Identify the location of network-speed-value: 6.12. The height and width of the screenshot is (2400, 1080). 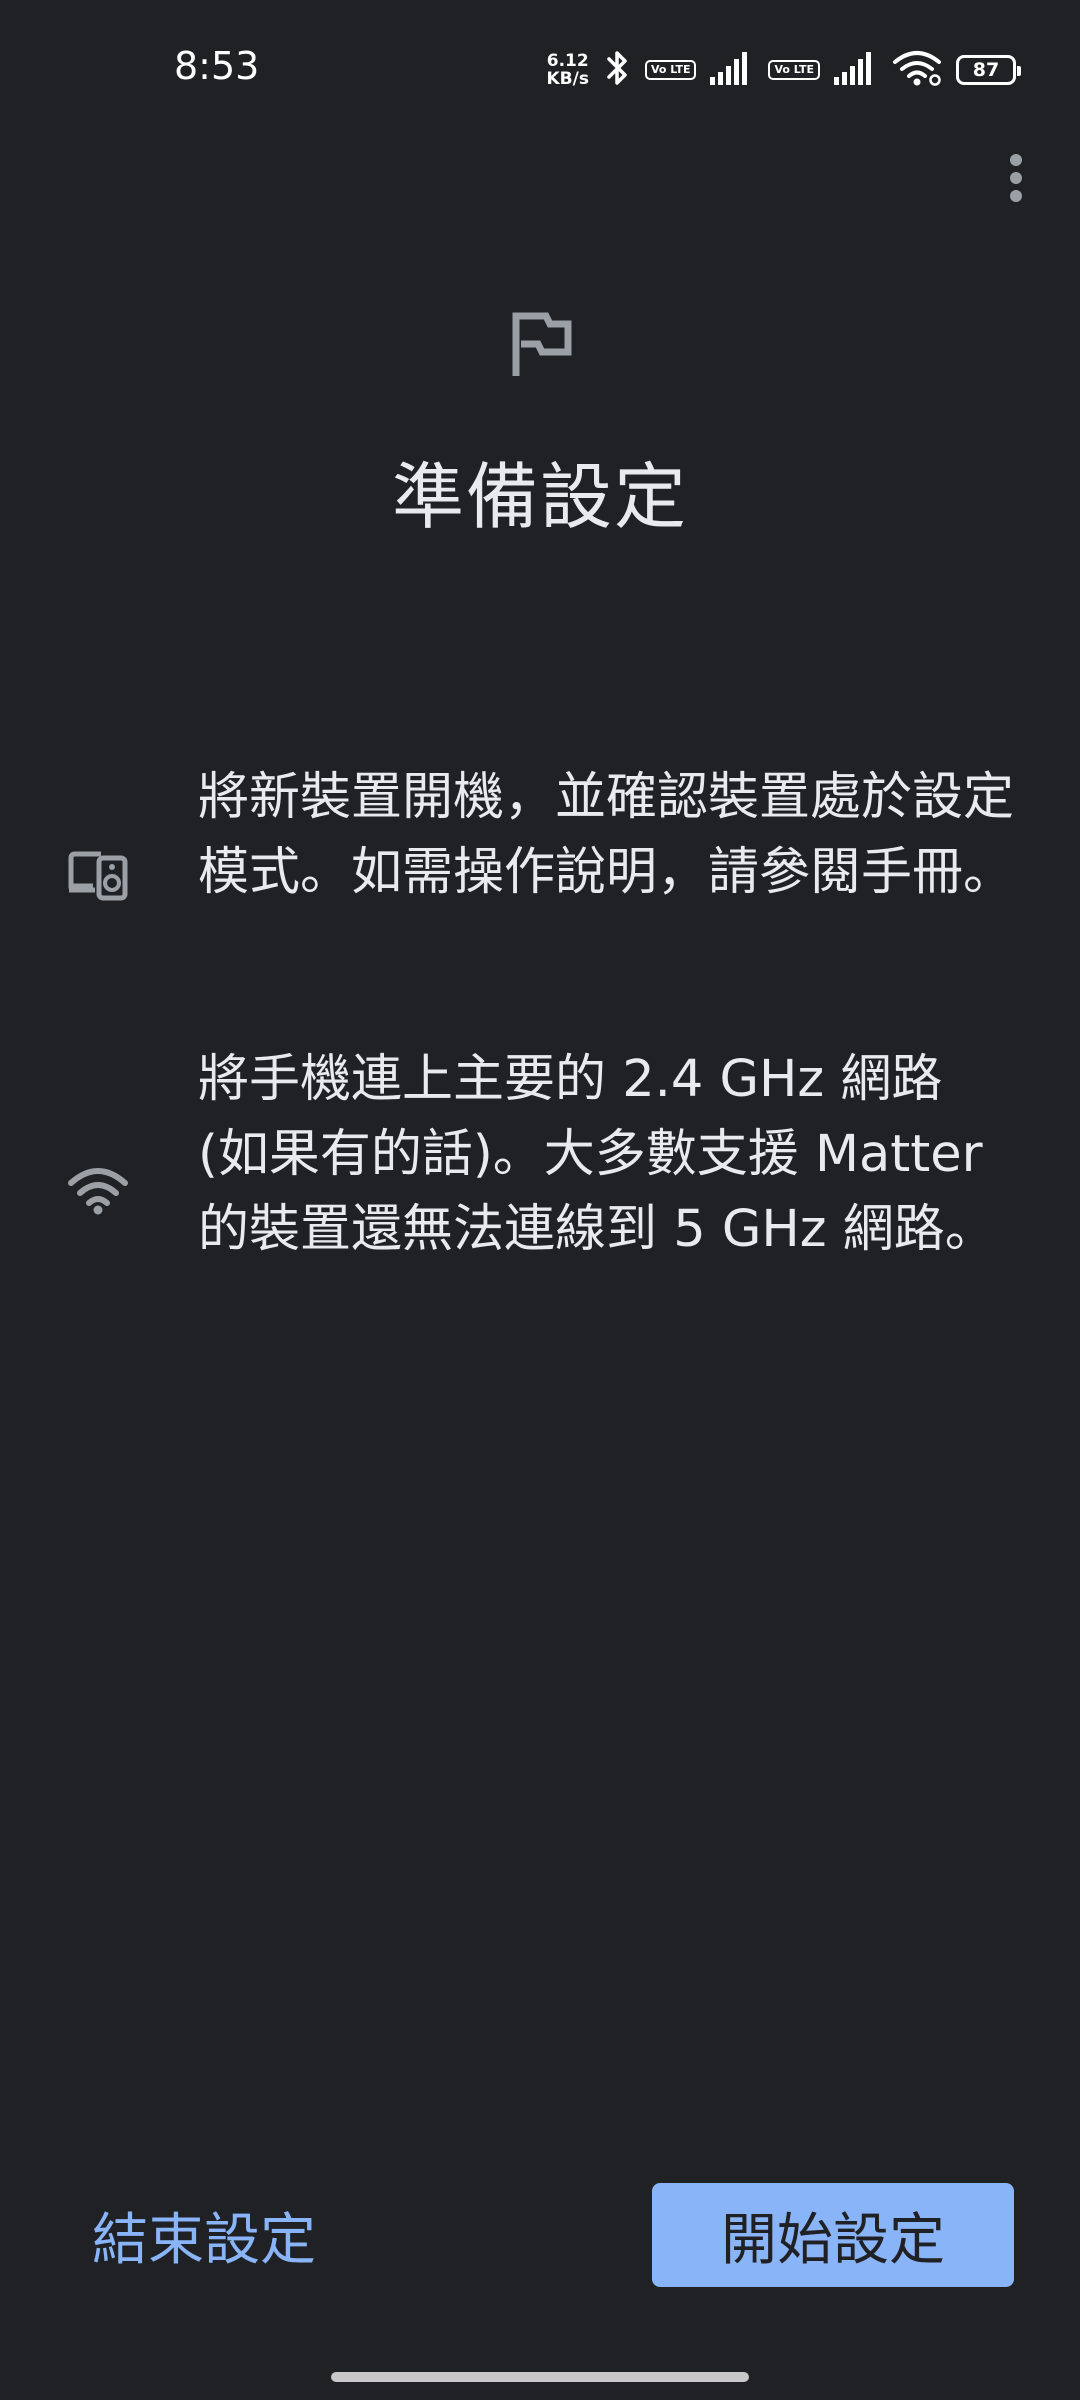
(567, 61).